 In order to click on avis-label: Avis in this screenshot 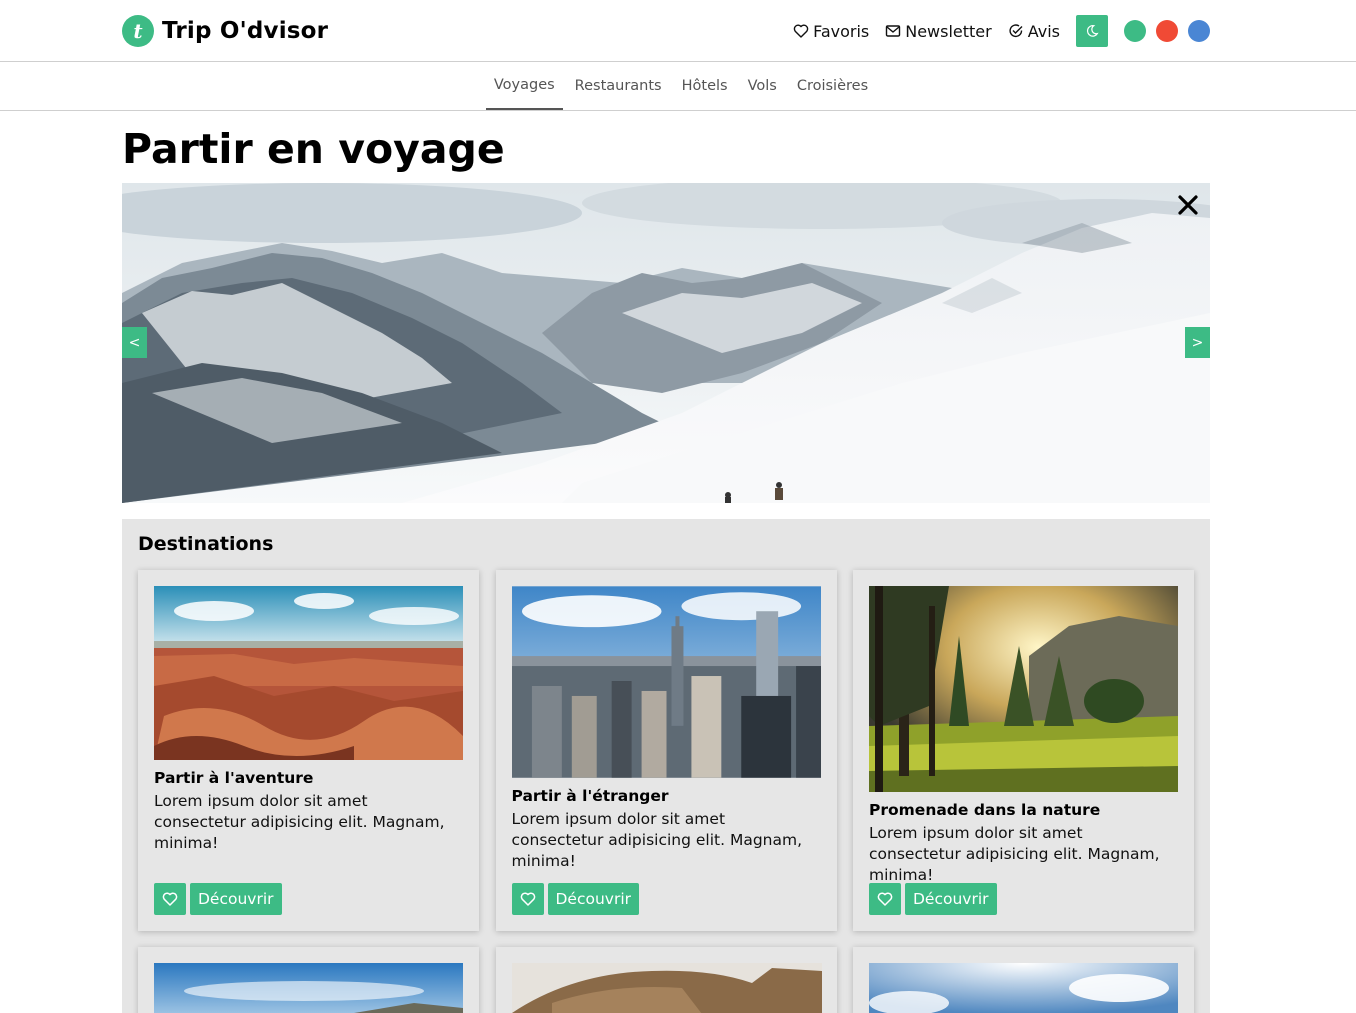, I will do `click(1043, 31)`.